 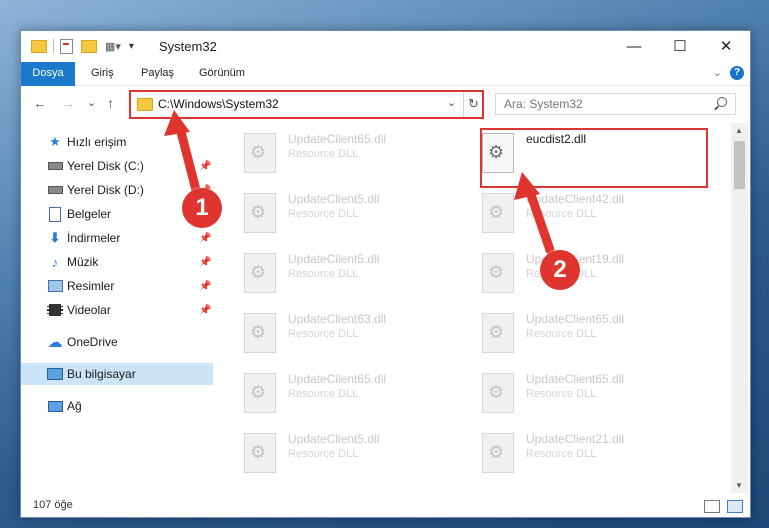 I want to click on sidebar-item-music: ♪ Müzik 📌, so click(x=117, y=262).